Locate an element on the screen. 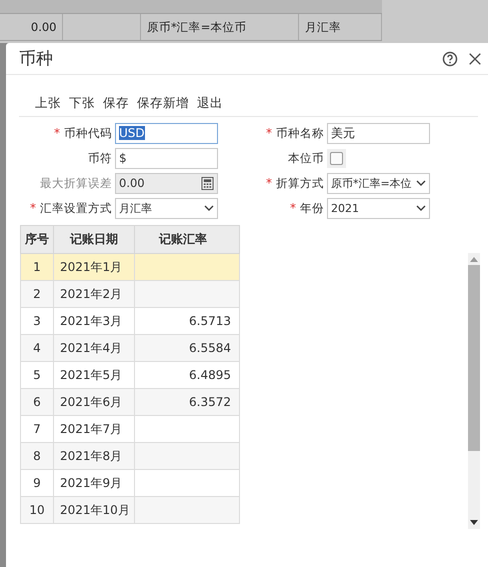  table-cell: 3 is located at coordinates (37, 321).